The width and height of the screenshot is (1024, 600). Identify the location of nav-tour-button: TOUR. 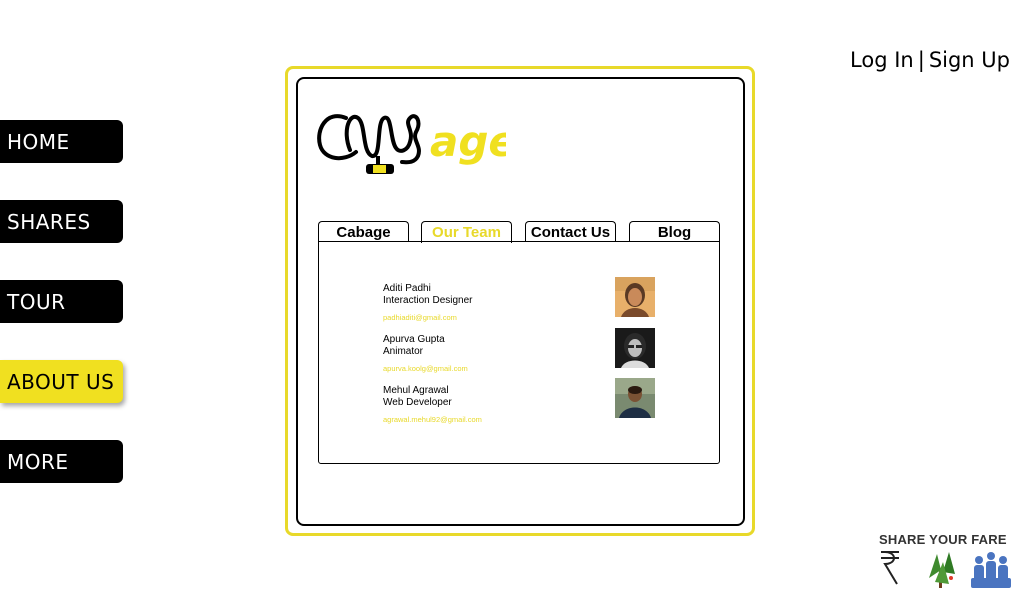
(61, 301).